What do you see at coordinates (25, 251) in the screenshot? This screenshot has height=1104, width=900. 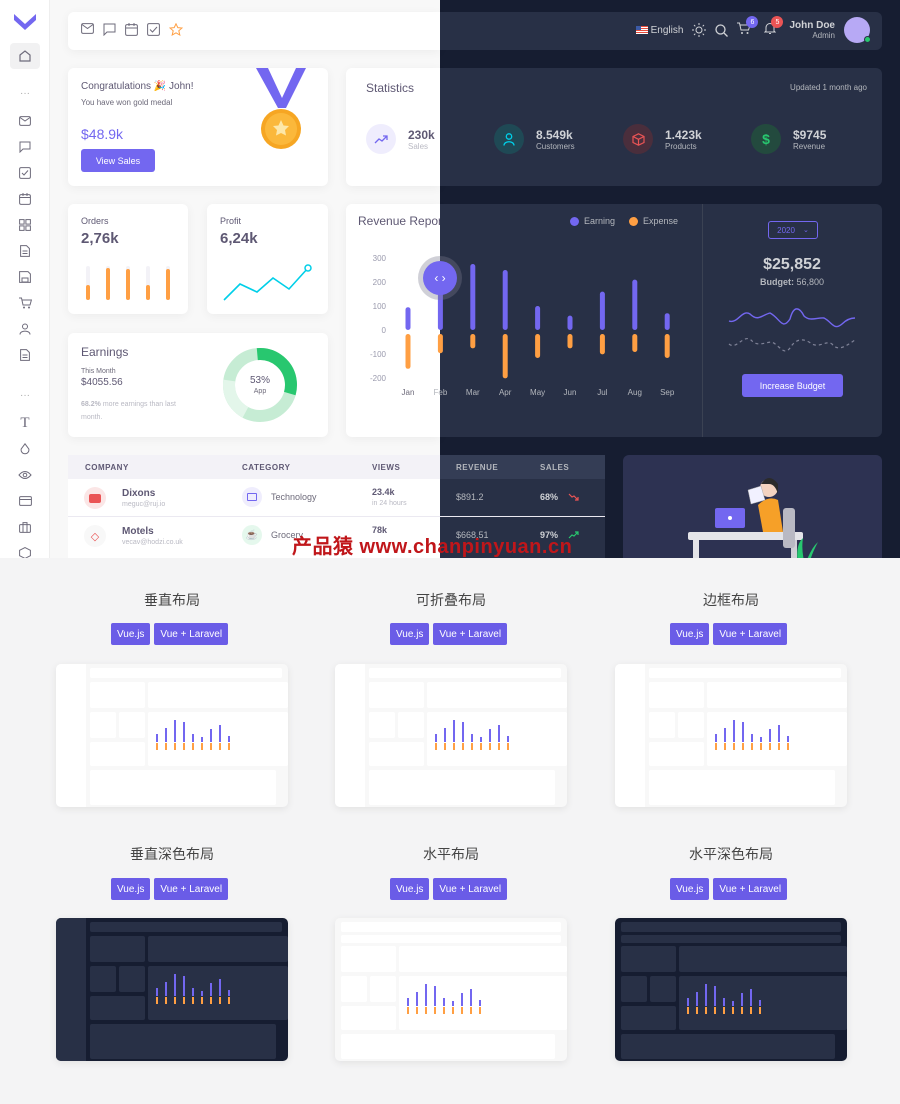 I see `sidebar-item-invoice` at bounding box center [25, 251].